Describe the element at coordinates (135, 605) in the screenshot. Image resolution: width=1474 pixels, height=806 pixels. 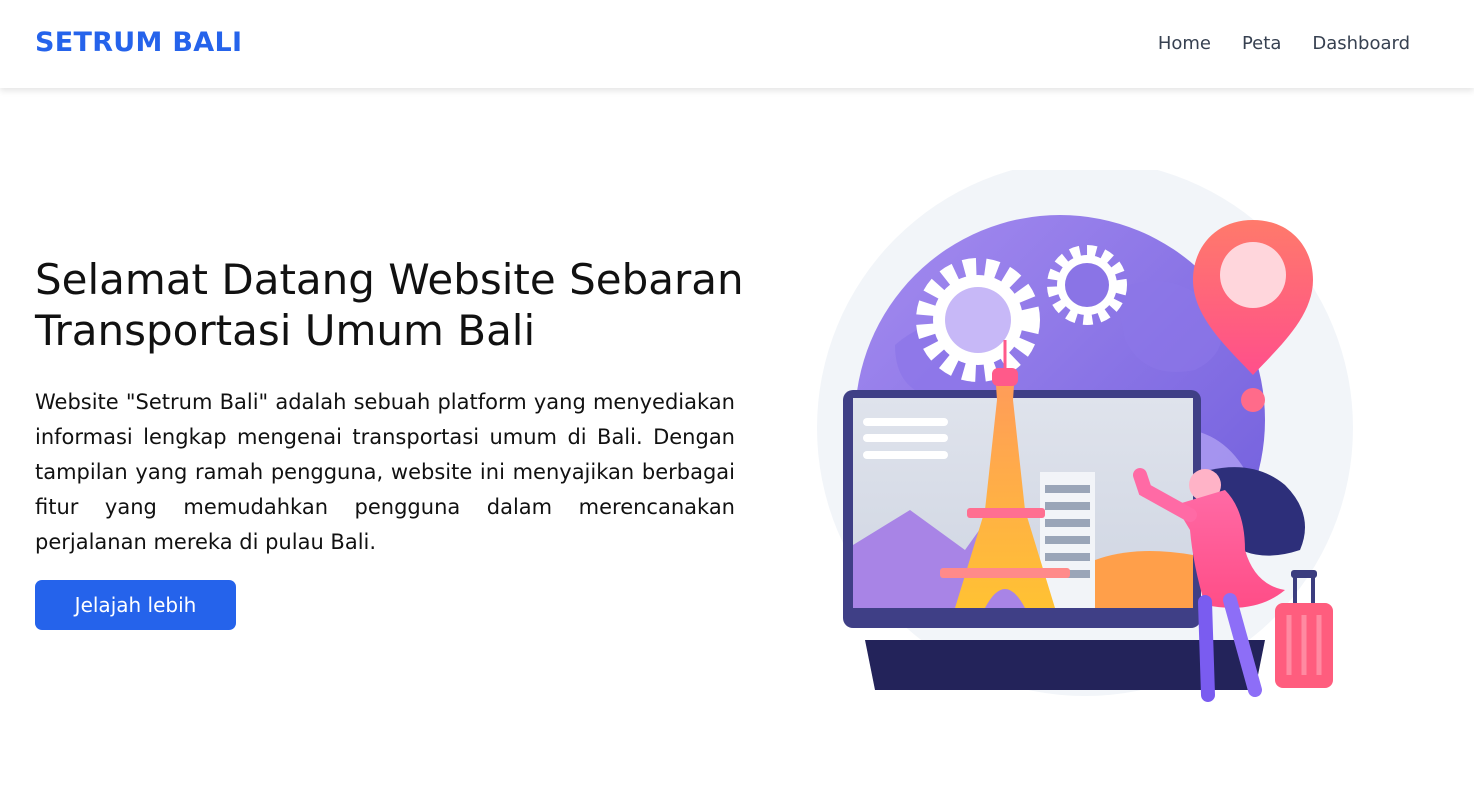
I see `explore-more-button: Jelajah lebih` at that location.